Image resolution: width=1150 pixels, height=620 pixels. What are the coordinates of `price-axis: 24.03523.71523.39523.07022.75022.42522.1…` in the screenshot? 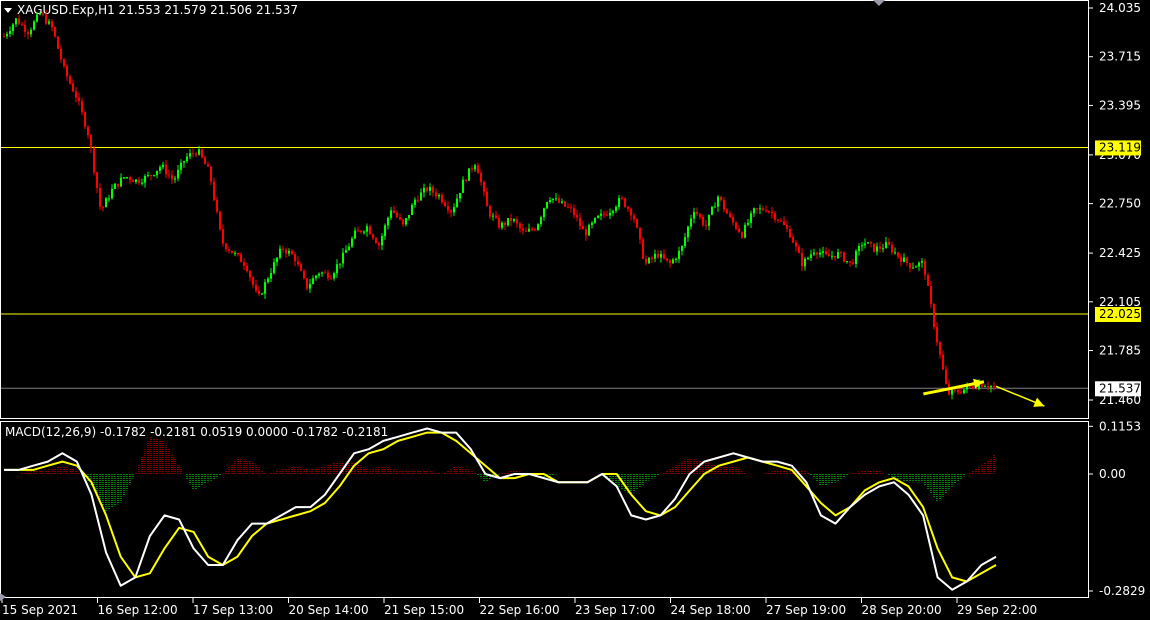 It's located at (1114, 204).